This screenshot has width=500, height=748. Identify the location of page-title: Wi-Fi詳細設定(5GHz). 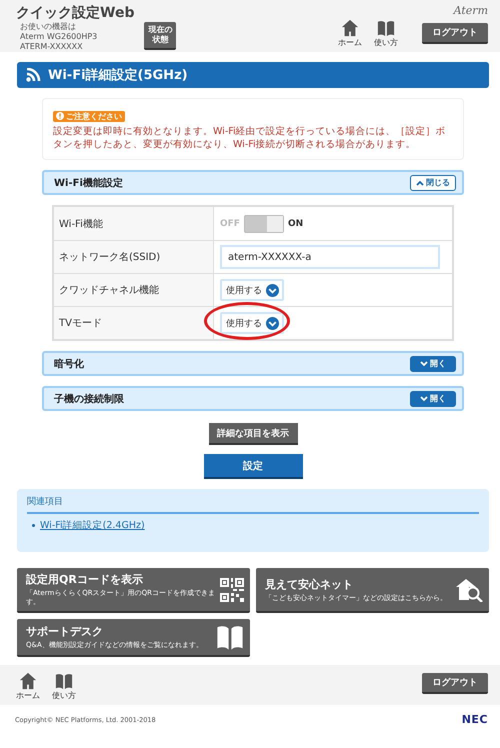
(118, 75).